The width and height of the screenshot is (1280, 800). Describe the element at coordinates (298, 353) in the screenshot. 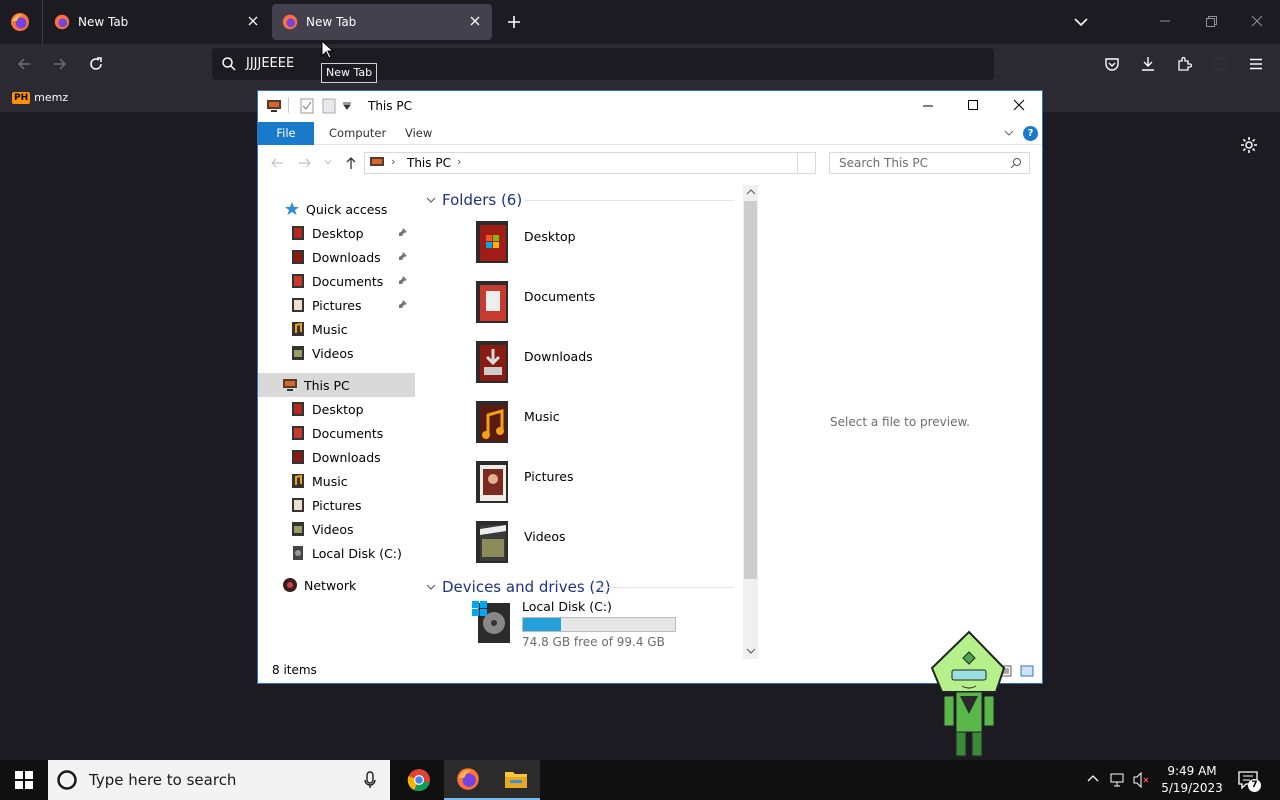

I see `videos-folder-icon` at that location.